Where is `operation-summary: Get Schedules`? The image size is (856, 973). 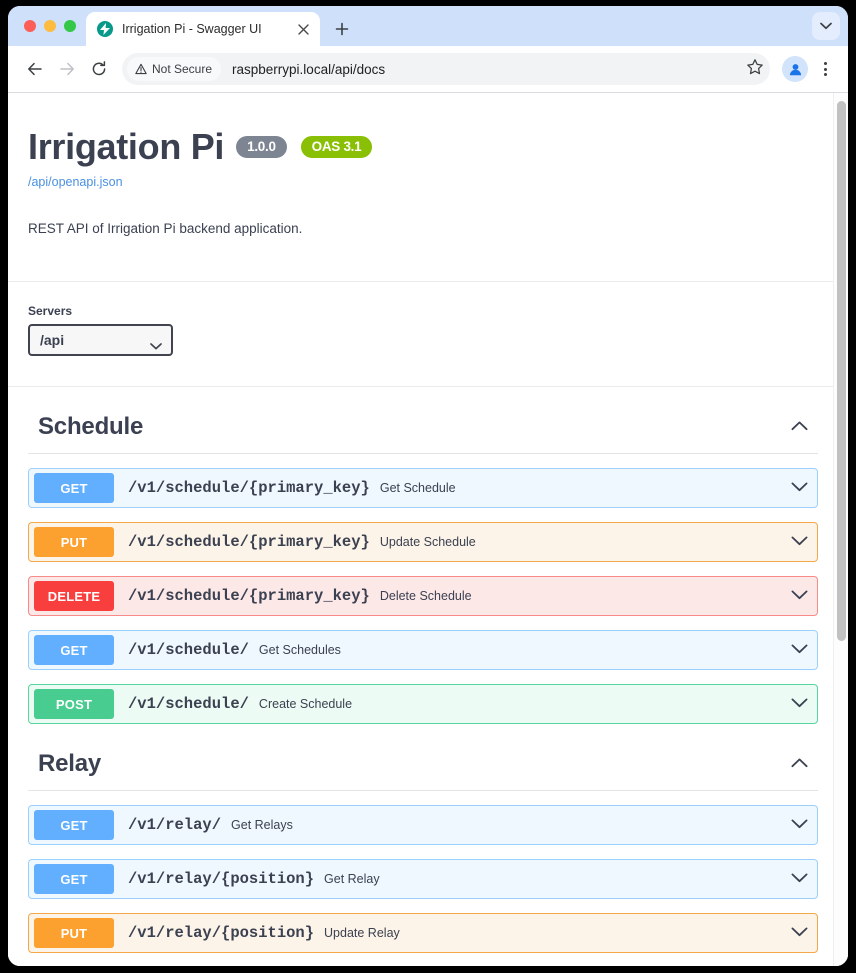
operation-summary: Get Schedules is located at coordinates (299, 650).